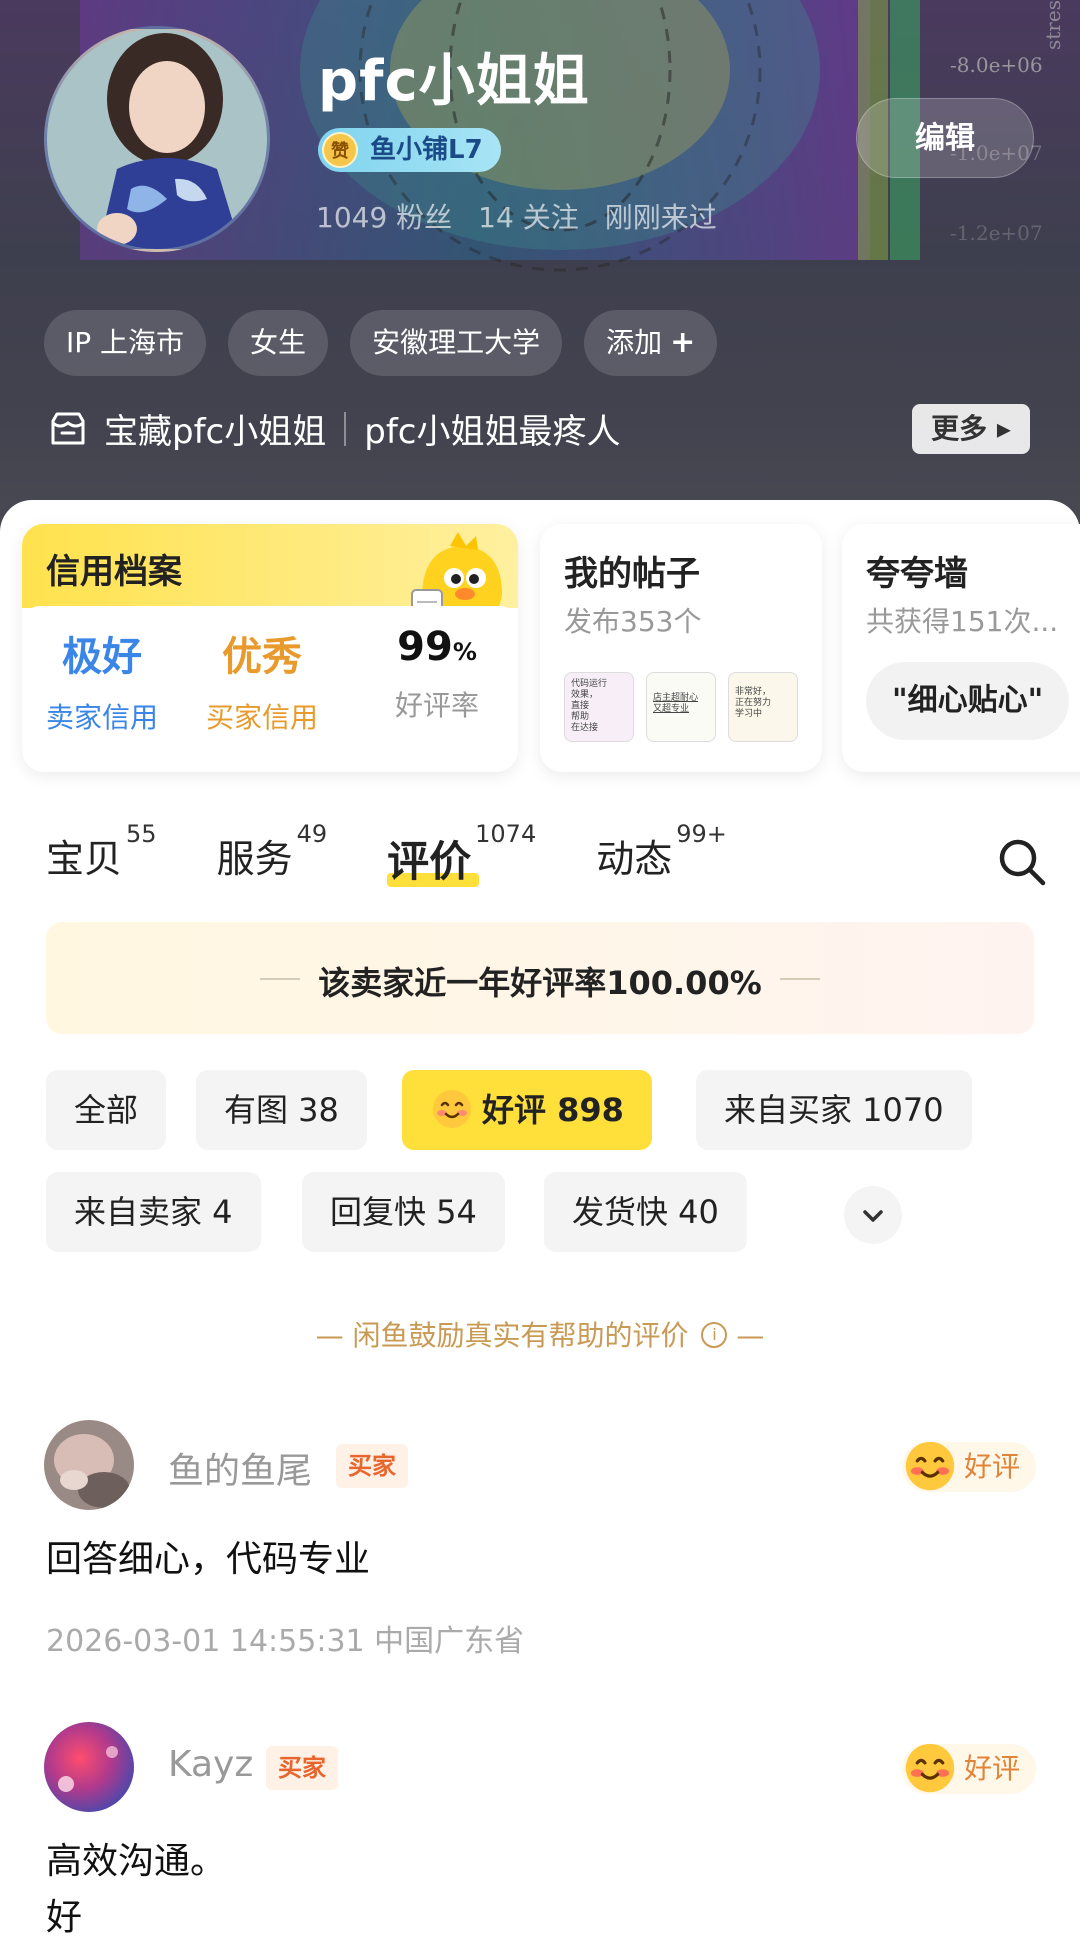 This screenshot has height=1943, width=1080. Describe the element at coordinates (101, 717) in the screenshot. I see `seller-credit-label: 卖家信用` at that location.